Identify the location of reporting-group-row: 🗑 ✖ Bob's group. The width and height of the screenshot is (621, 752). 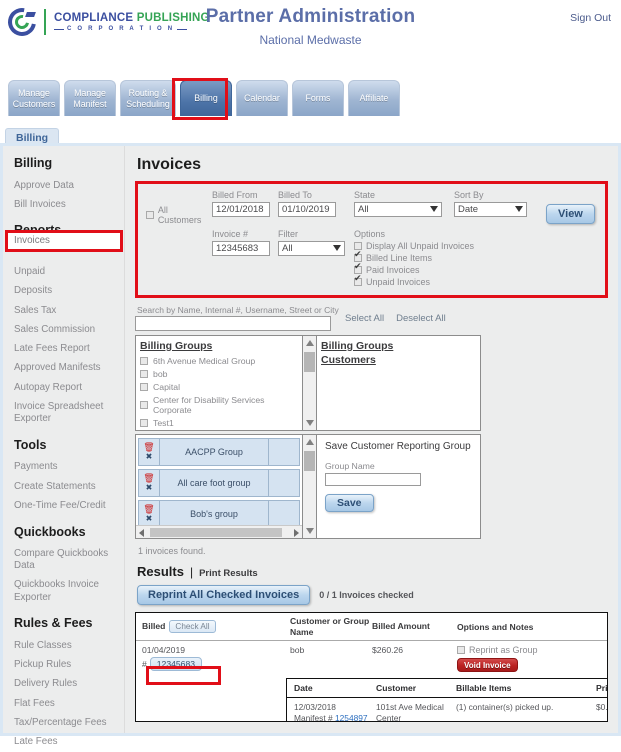
(219, 514).